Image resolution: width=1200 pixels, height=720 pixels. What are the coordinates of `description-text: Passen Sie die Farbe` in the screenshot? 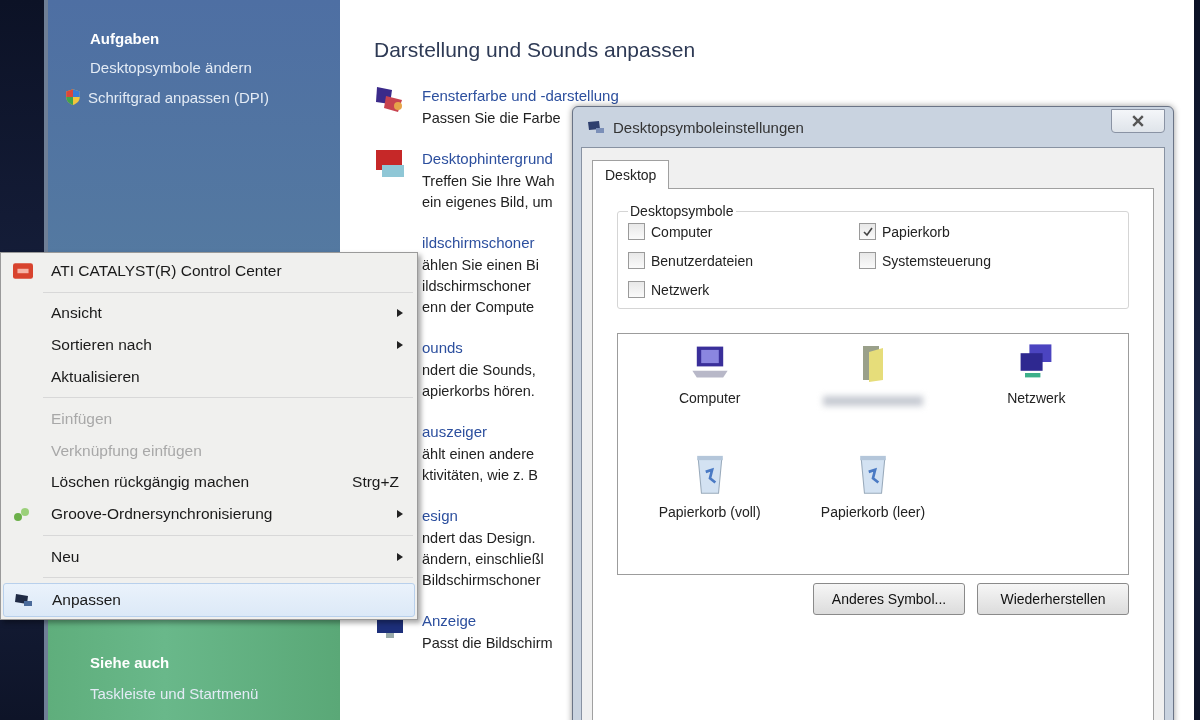 It's located at (491, 118).